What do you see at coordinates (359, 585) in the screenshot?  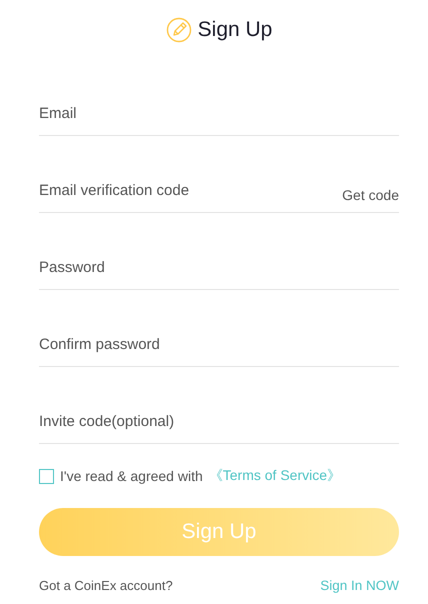 I see `sign-in-link: Sign In NOW` at bounding box center [359, 585].